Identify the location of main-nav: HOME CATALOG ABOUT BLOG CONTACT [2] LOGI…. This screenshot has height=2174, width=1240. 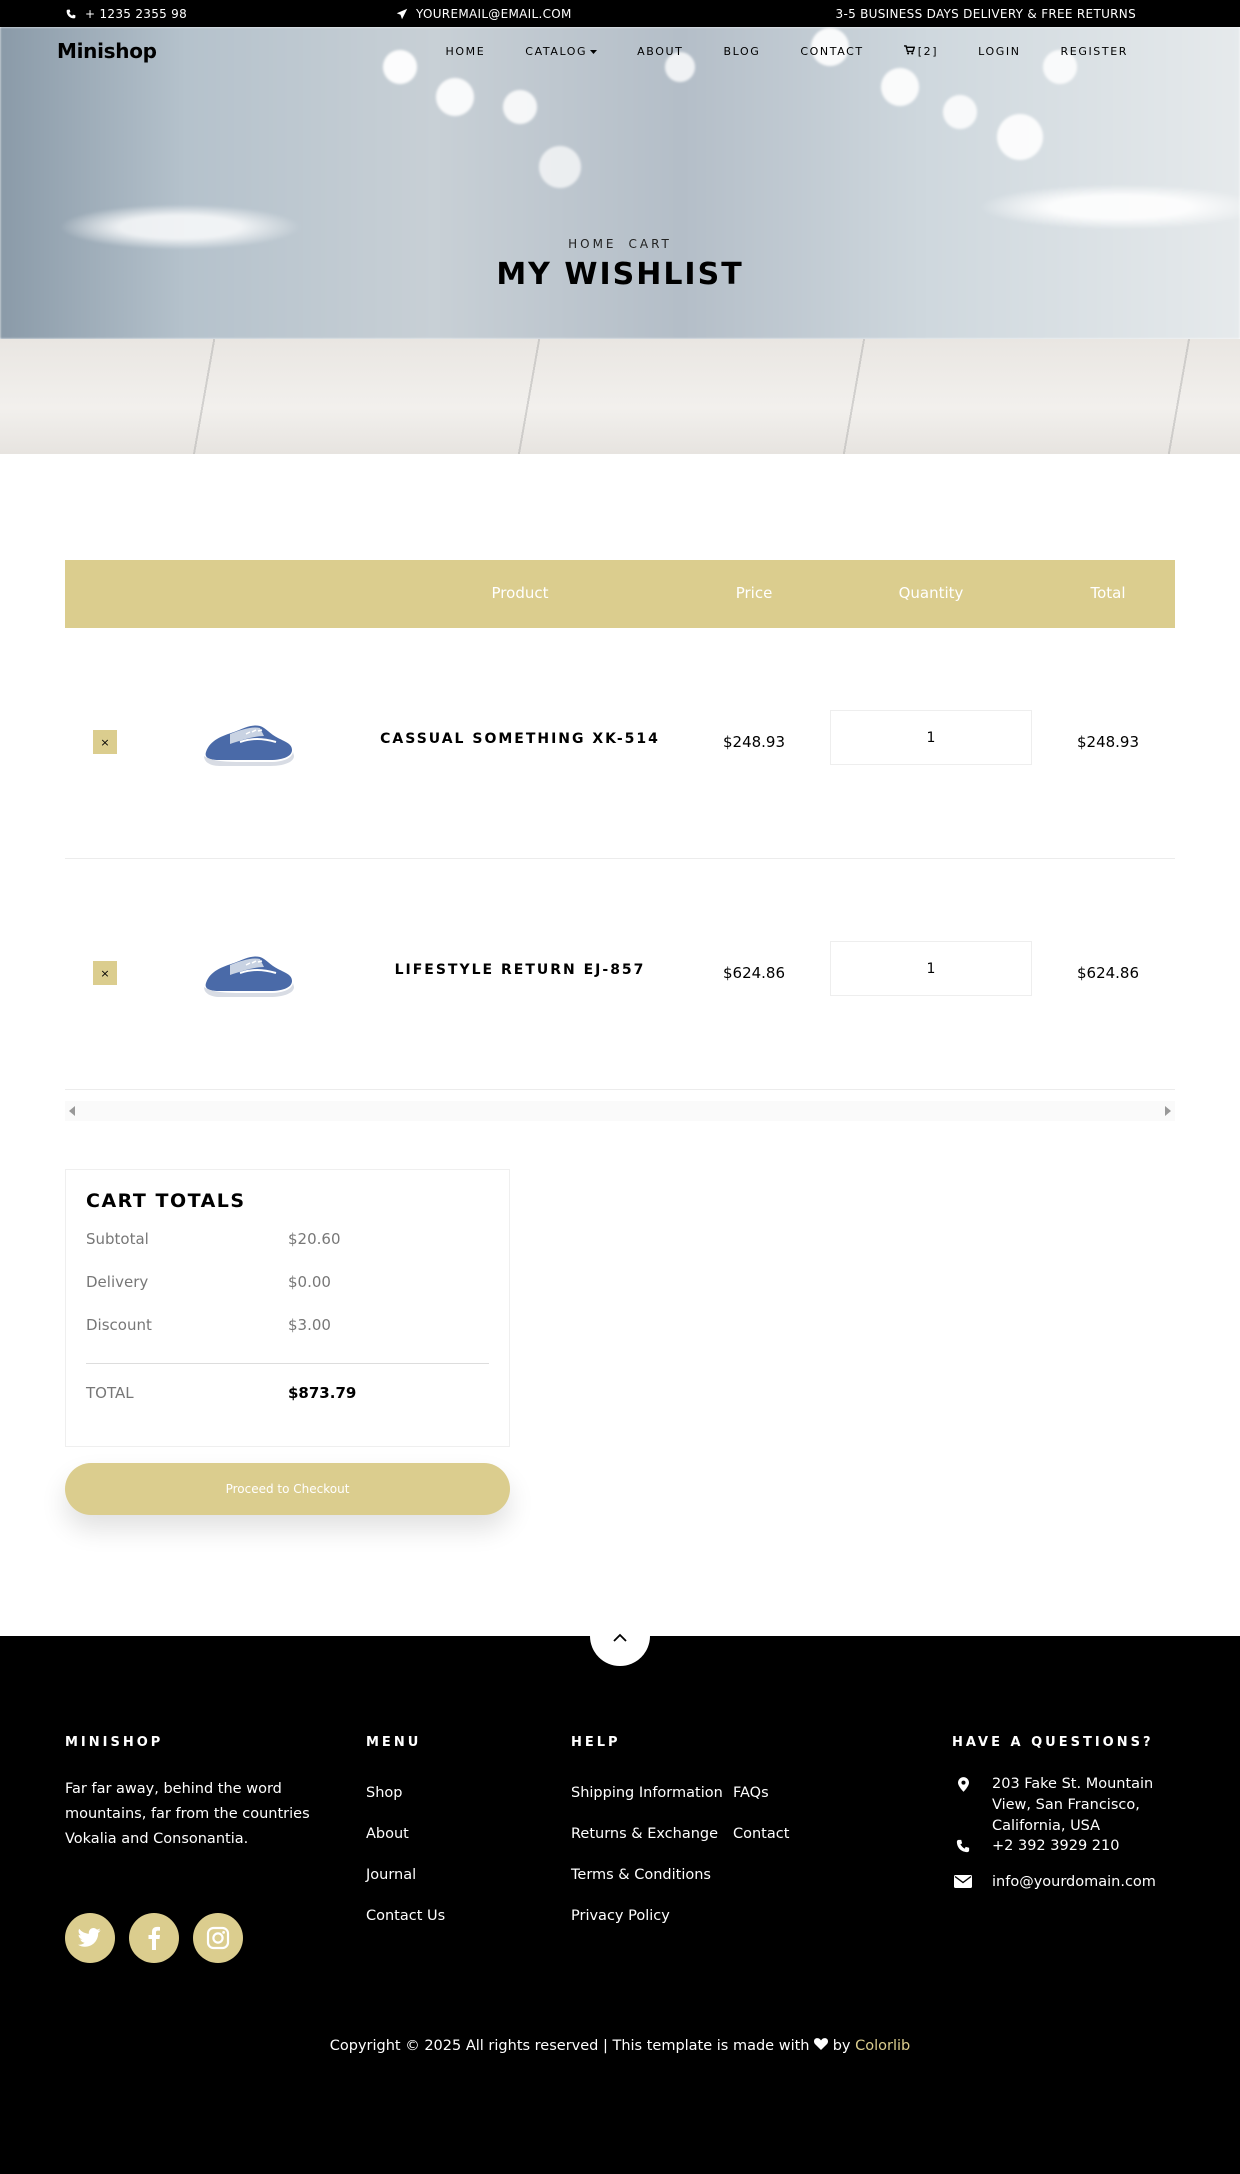
(787, 51).